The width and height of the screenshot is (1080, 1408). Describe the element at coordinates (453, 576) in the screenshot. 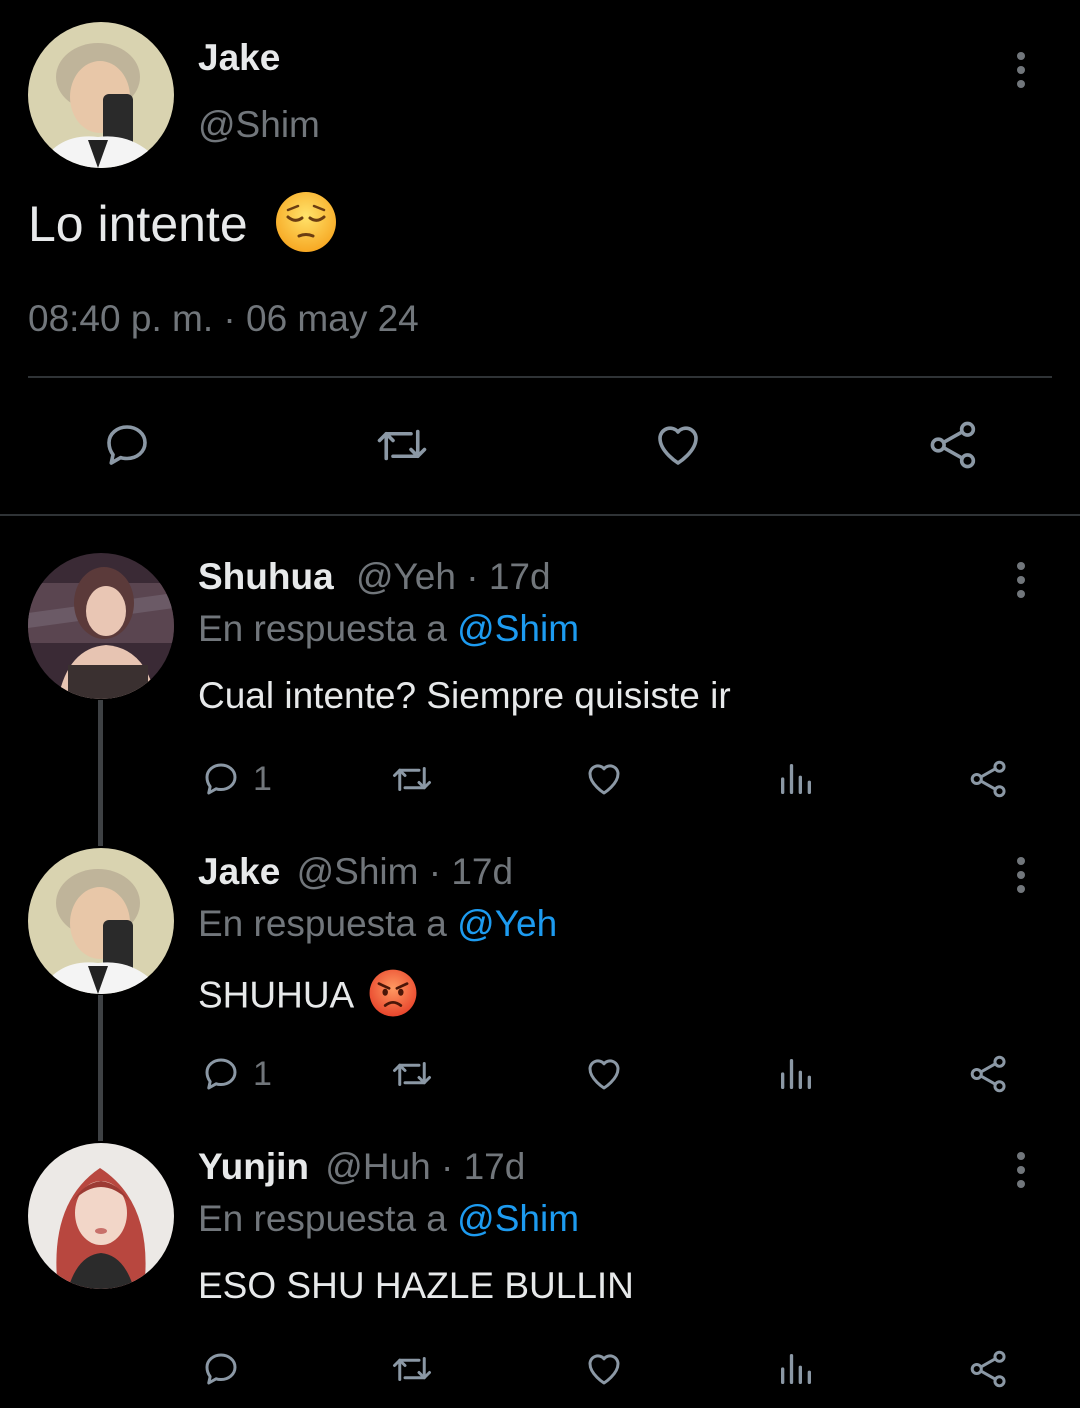

I see `handle-time: @Yeh · 17d` at that location.